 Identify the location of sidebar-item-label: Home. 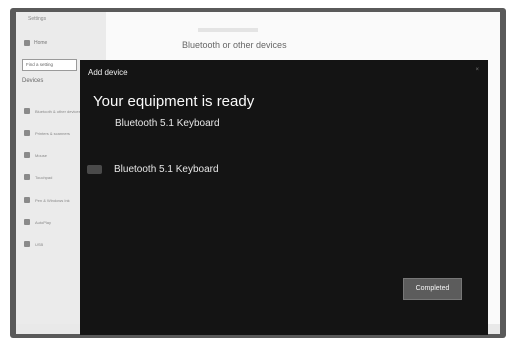
(41, 43).